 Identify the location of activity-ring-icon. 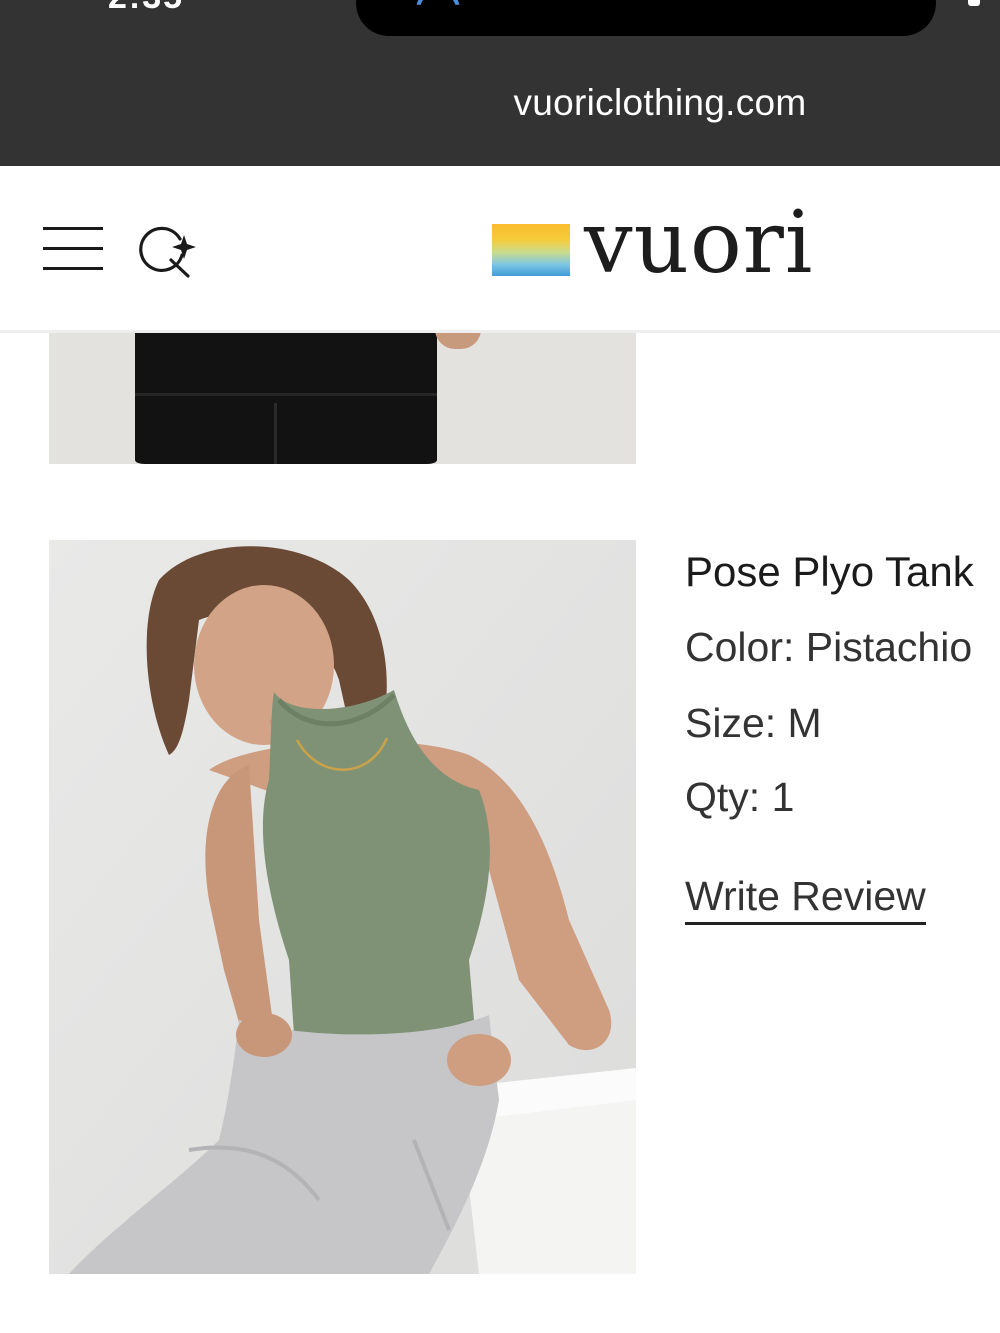
(438, 2).